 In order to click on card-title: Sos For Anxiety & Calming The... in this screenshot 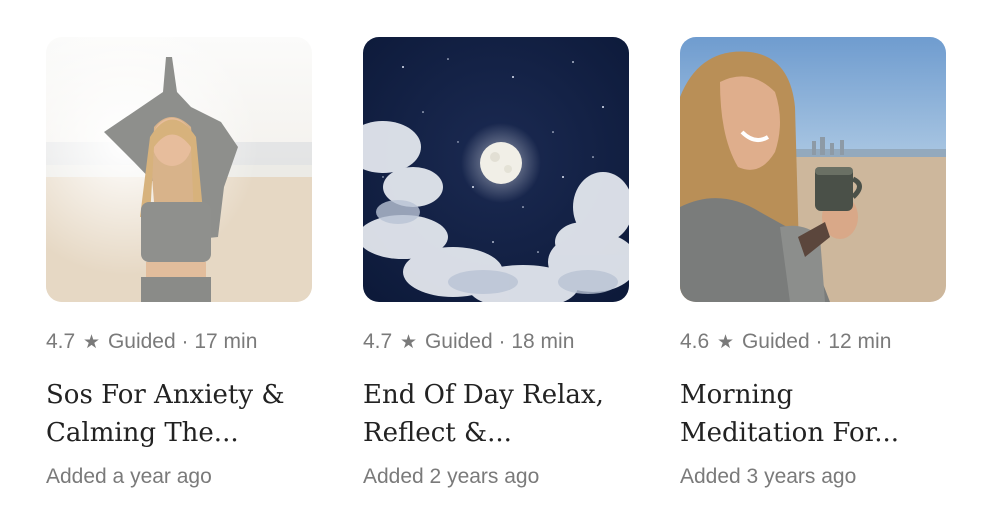, I will do `click(179, 414)`.